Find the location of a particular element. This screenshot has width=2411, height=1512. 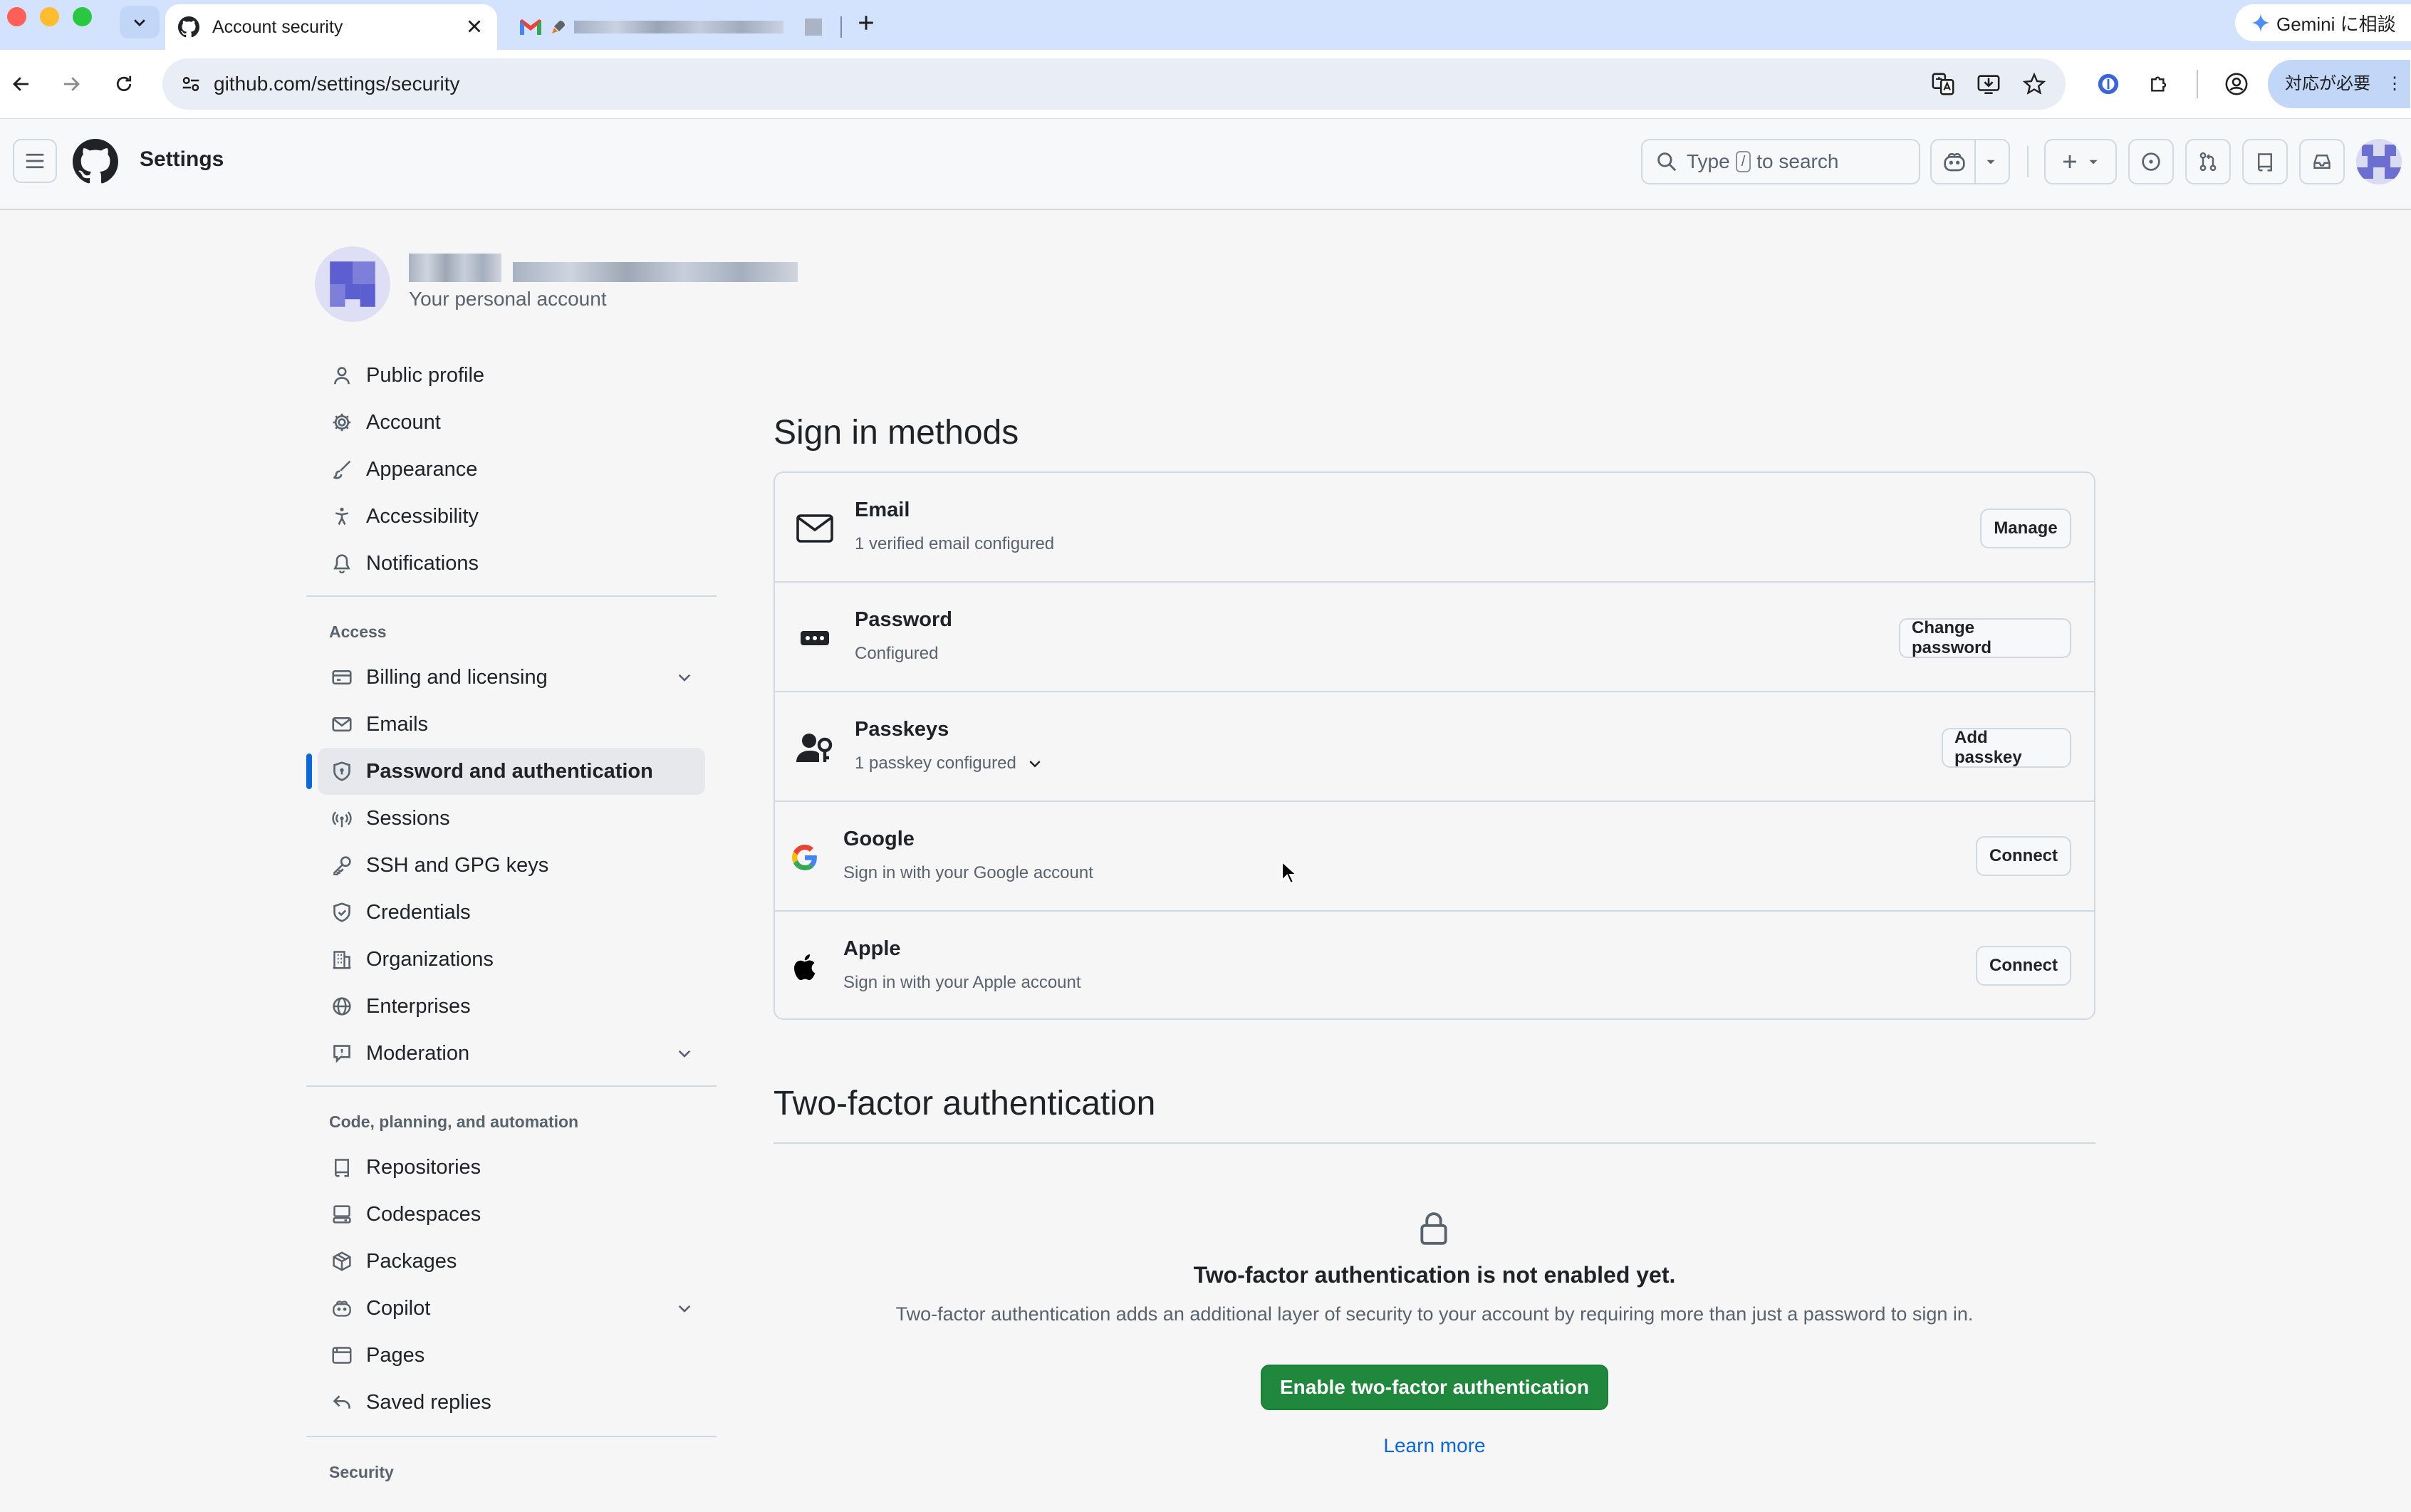

sidebar-item-label: Packages is located at coordinates (411, 1261).